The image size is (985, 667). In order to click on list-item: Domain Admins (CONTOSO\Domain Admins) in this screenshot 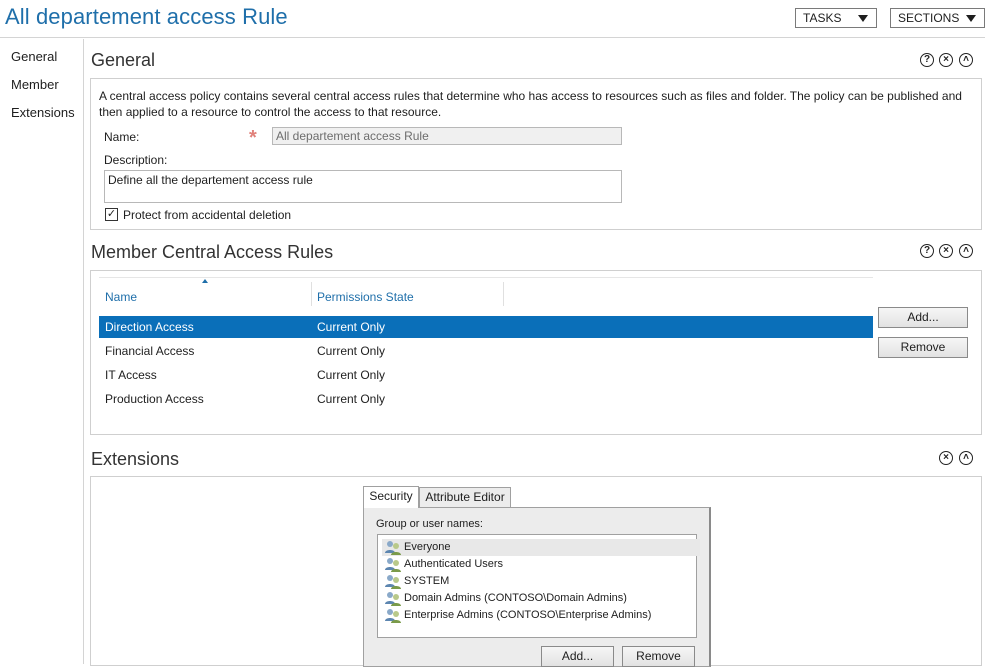, I will do `click(504, 598)`.